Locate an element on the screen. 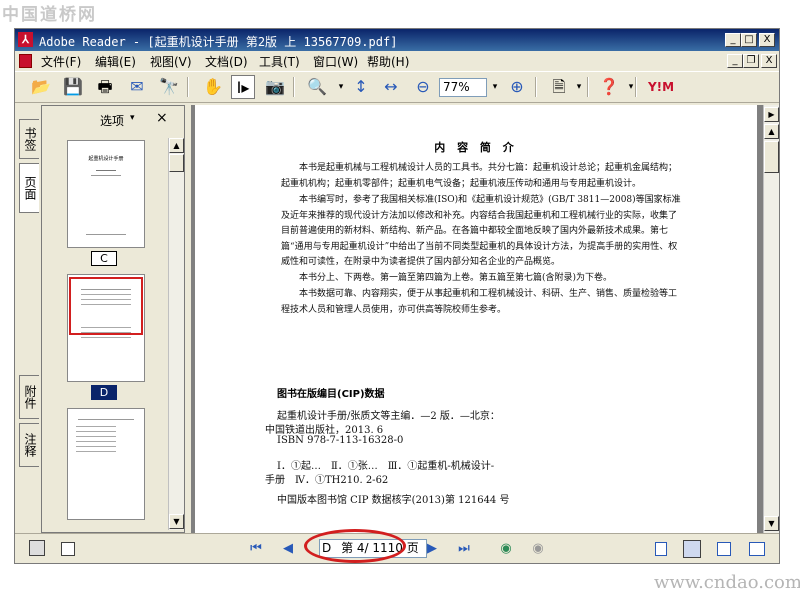 The image size is (800, 600). select-text-icon: I▸ is located at coordinates (243, 87).